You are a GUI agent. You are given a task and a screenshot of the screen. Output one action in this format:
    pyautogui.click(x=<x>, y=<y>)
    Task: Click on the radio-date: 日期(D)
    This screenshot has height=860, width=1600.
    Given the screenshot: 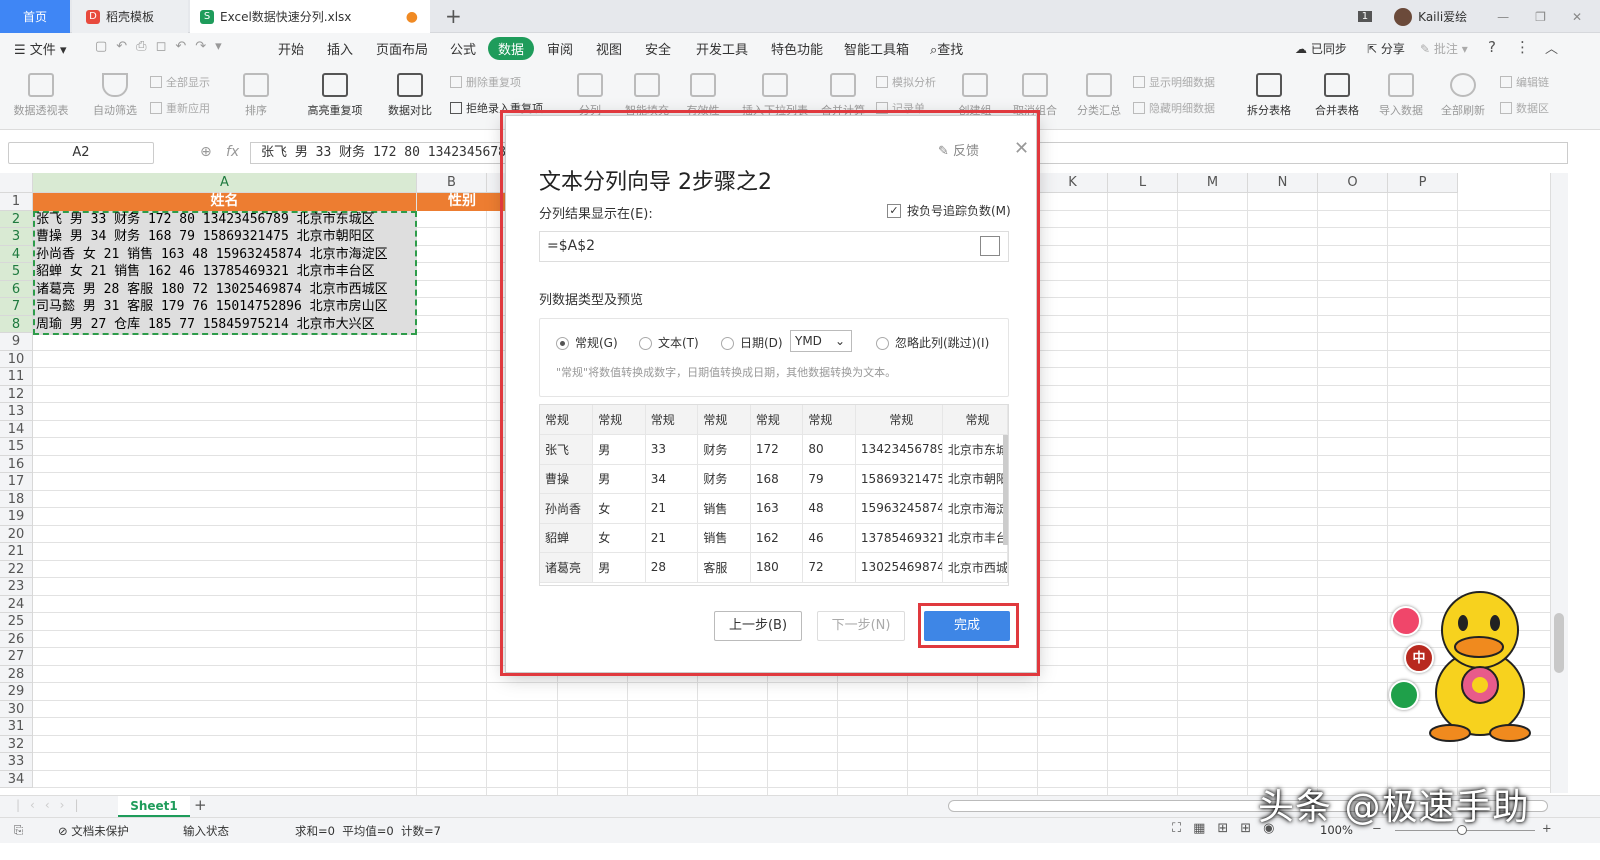 What is the action you would take?
    pyautogui.click(x=752, y=342)
    